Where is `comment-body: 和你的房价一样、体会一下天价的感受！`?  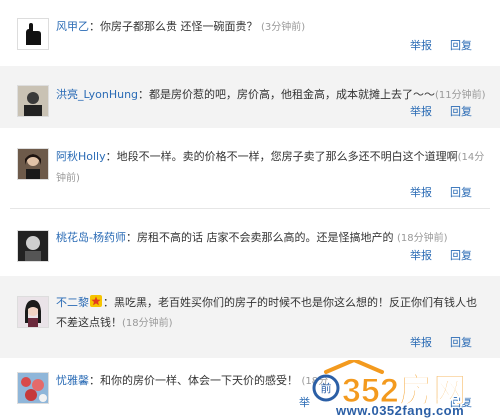 comment-body: 和你的房价一样、体会一下天价的感受！ is located at coordinates (199, 380).